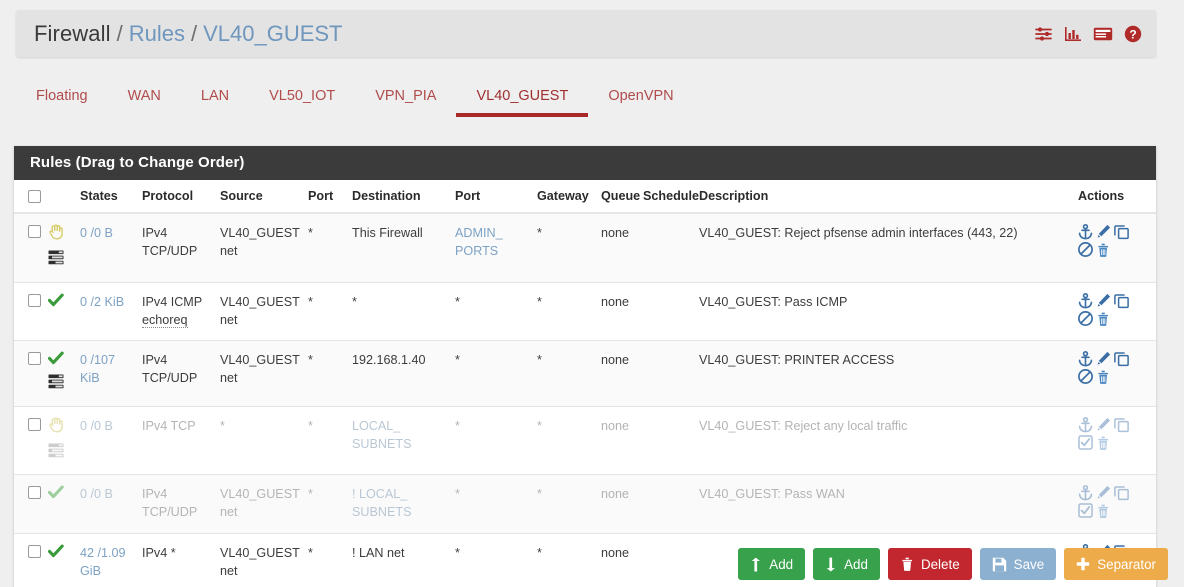 This screenshot has width=1184, height=587. What do you see at coordinates (177, 560) in the screenshot?
I see `rule-protocol-cell: IPv4 *` at bounding box center [177, 560].